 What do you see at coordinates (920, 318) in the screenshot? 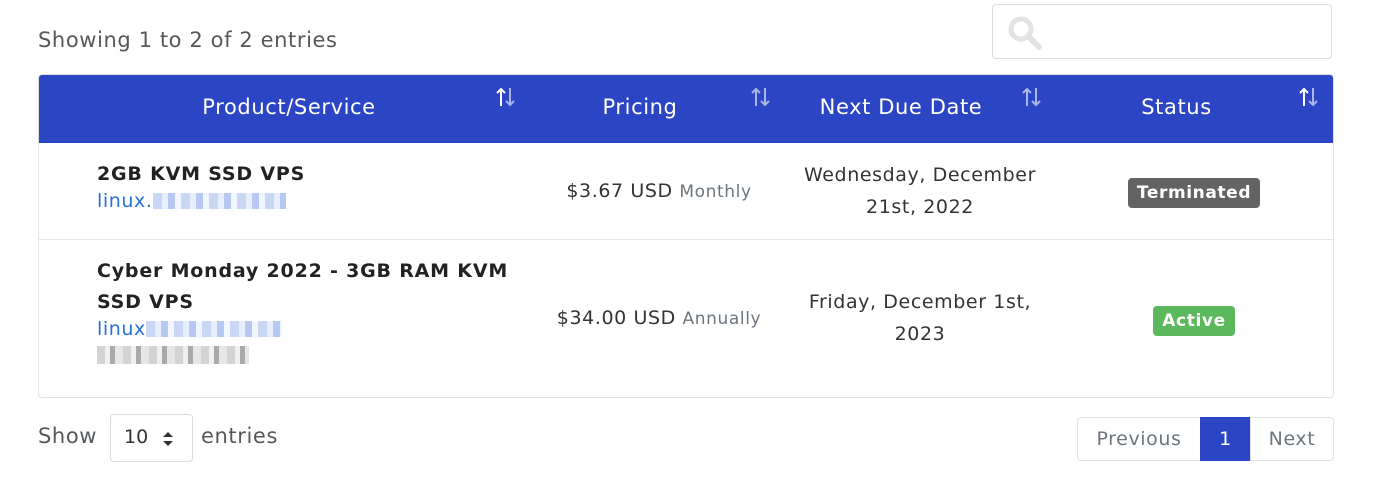
I see `due-date-cell: Friday, December 1st, 2023` at bounding box center [920, 318].